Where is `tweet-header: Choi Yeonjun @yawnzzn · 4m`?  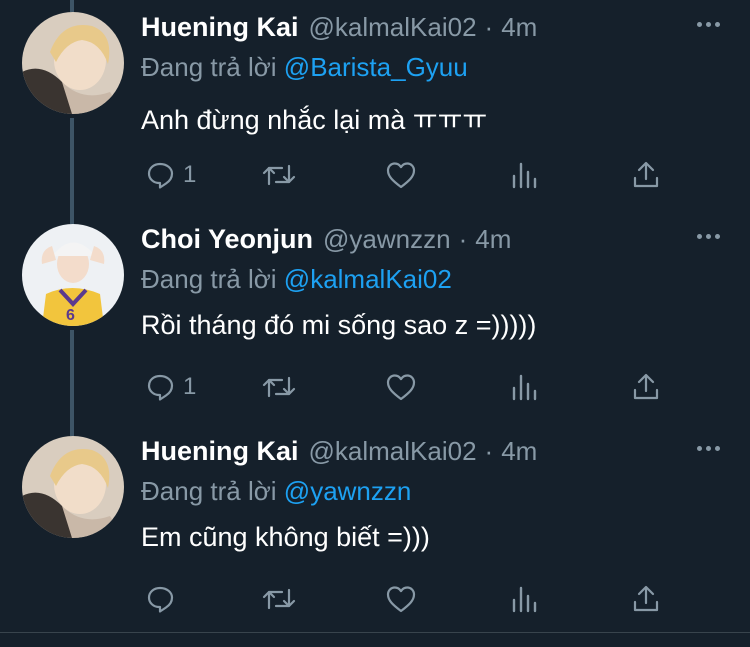
tweet-header: Choi Yeonjun @yawnzzn · 4m is located at coordinates (326, 241).